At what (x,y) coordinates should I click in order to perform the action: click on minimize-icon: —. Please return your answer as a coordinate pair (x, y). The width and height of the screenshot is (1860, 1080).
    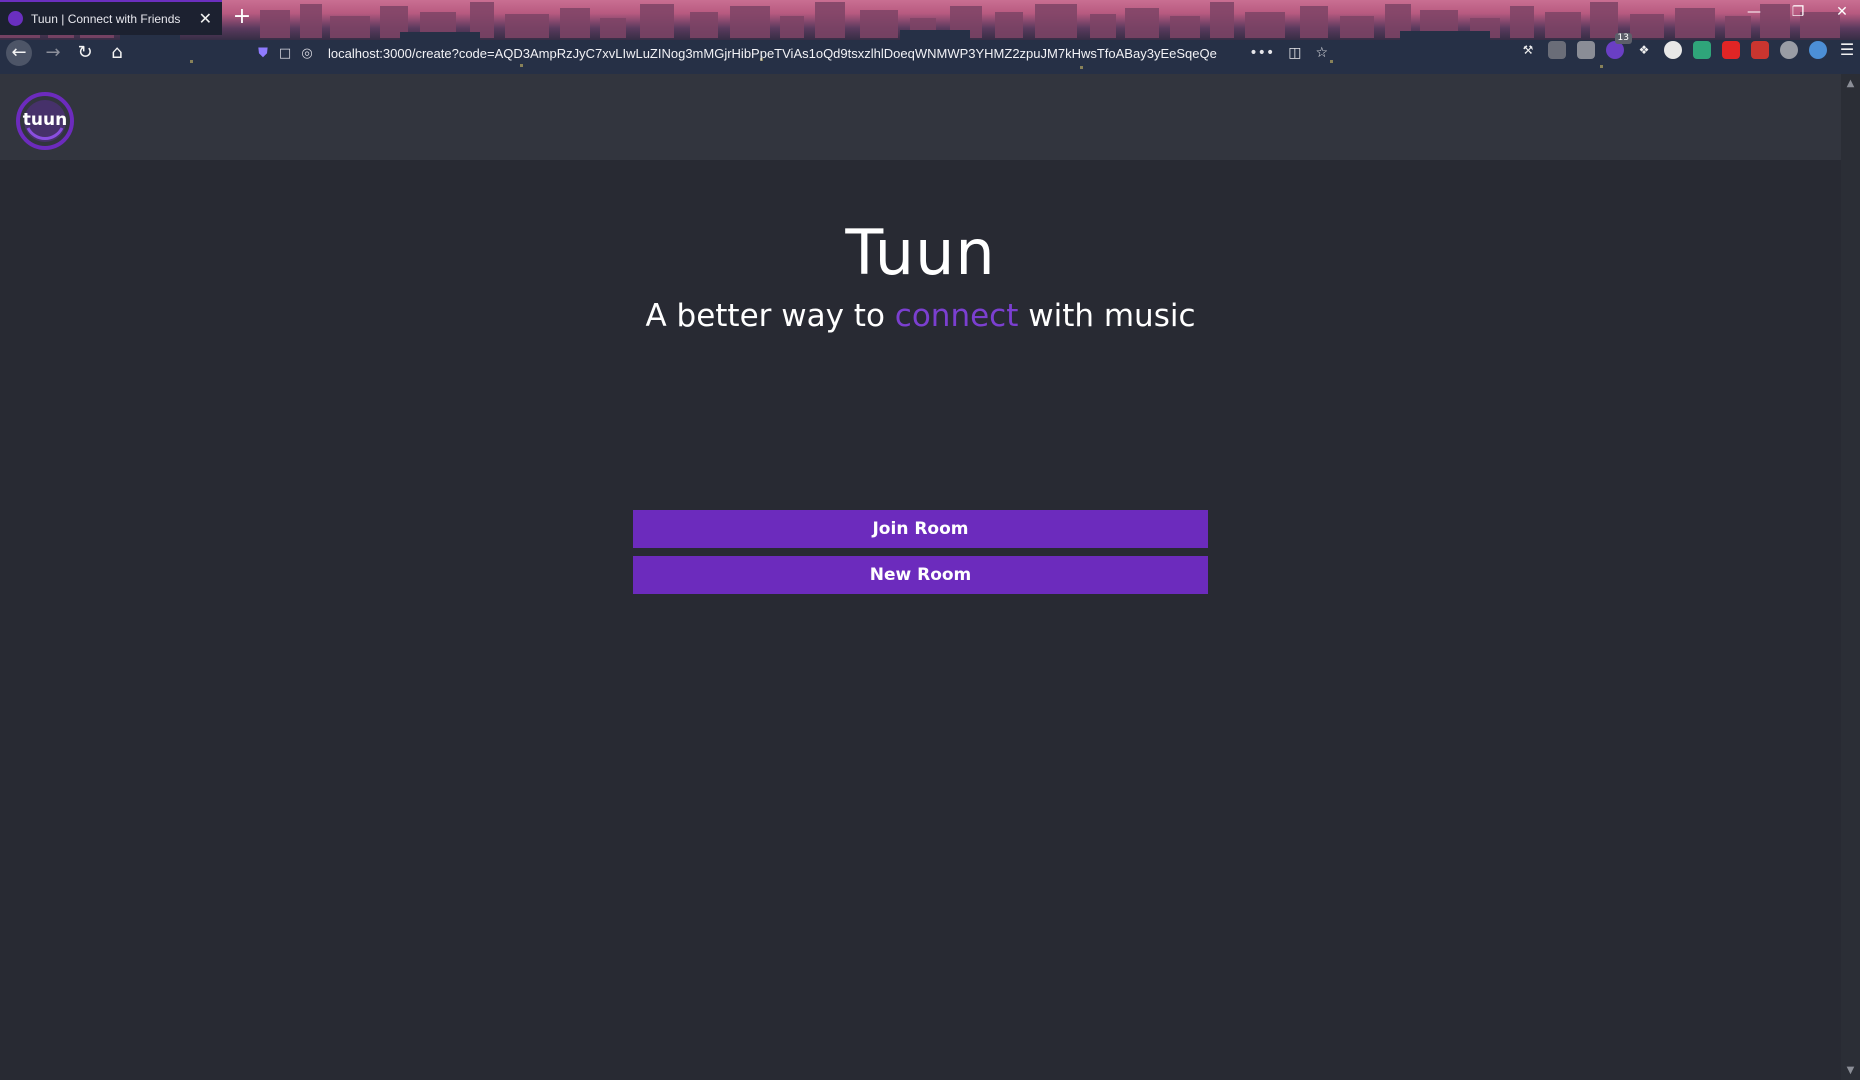
    Looking at the image, I should click on (1754, 12).